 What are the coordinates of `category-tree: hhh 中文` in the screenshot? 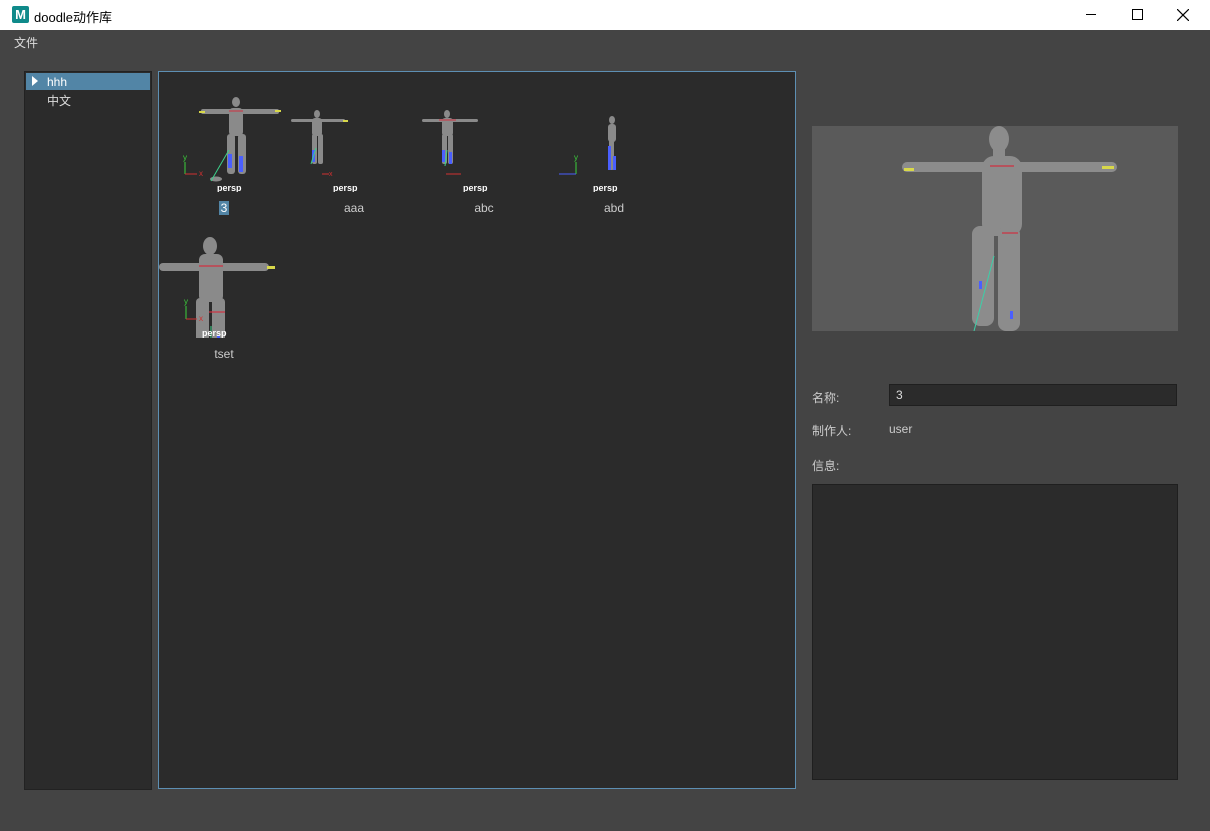 It's located at (88, 430).